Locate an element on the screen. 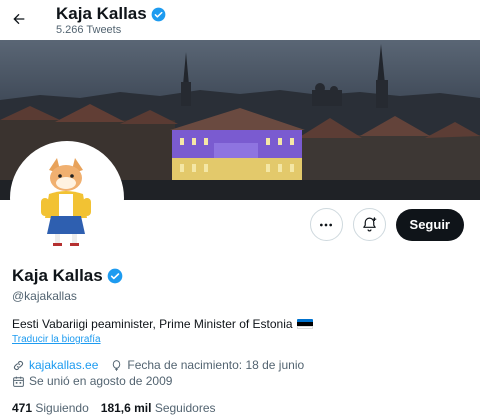  tweet-count: 5.266 Tweets is located at coordinates (89, 30).